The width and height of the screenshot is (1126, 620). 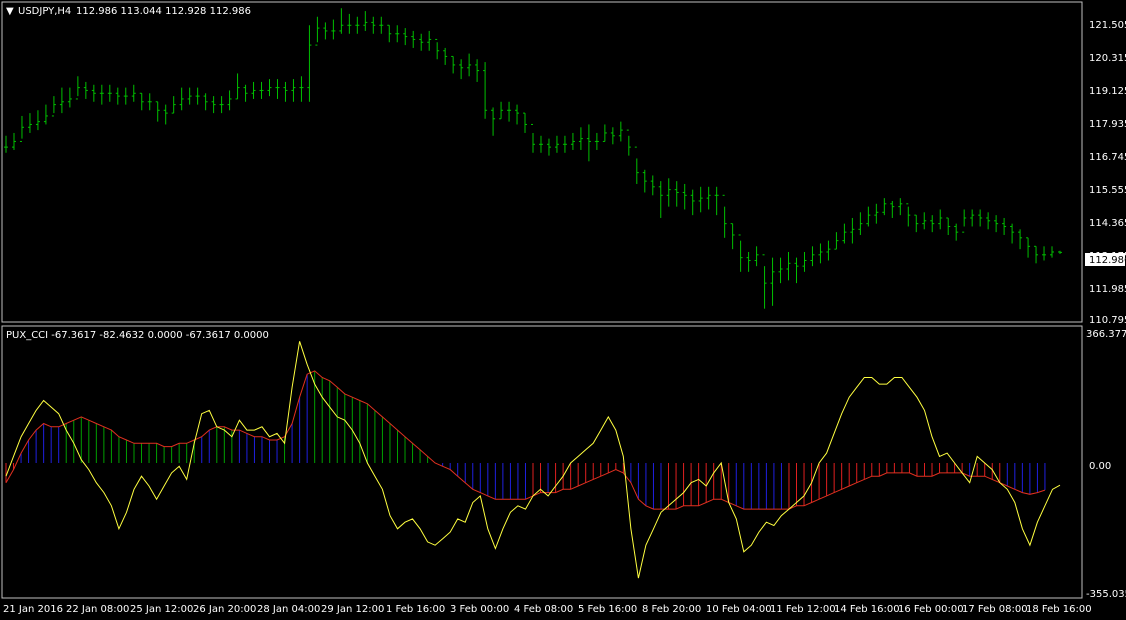 I want to click on price-tick: 121.505, so click(x=1107, y=25).